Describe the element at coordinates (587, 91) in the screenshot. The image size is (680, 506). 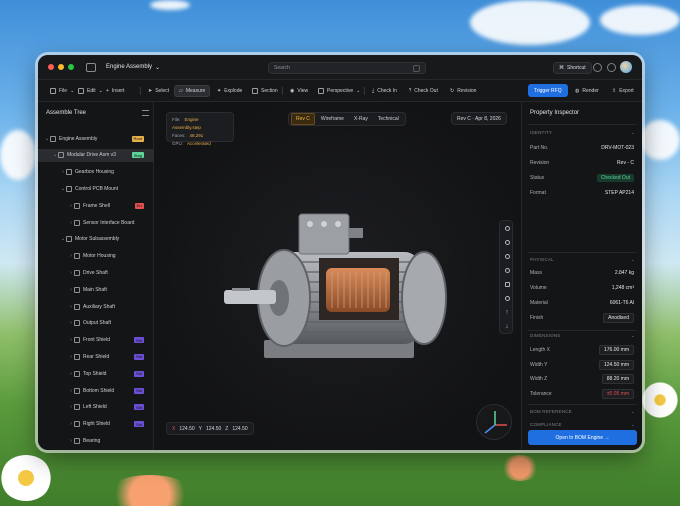
I see `render-button: ◍ Render` at that location.